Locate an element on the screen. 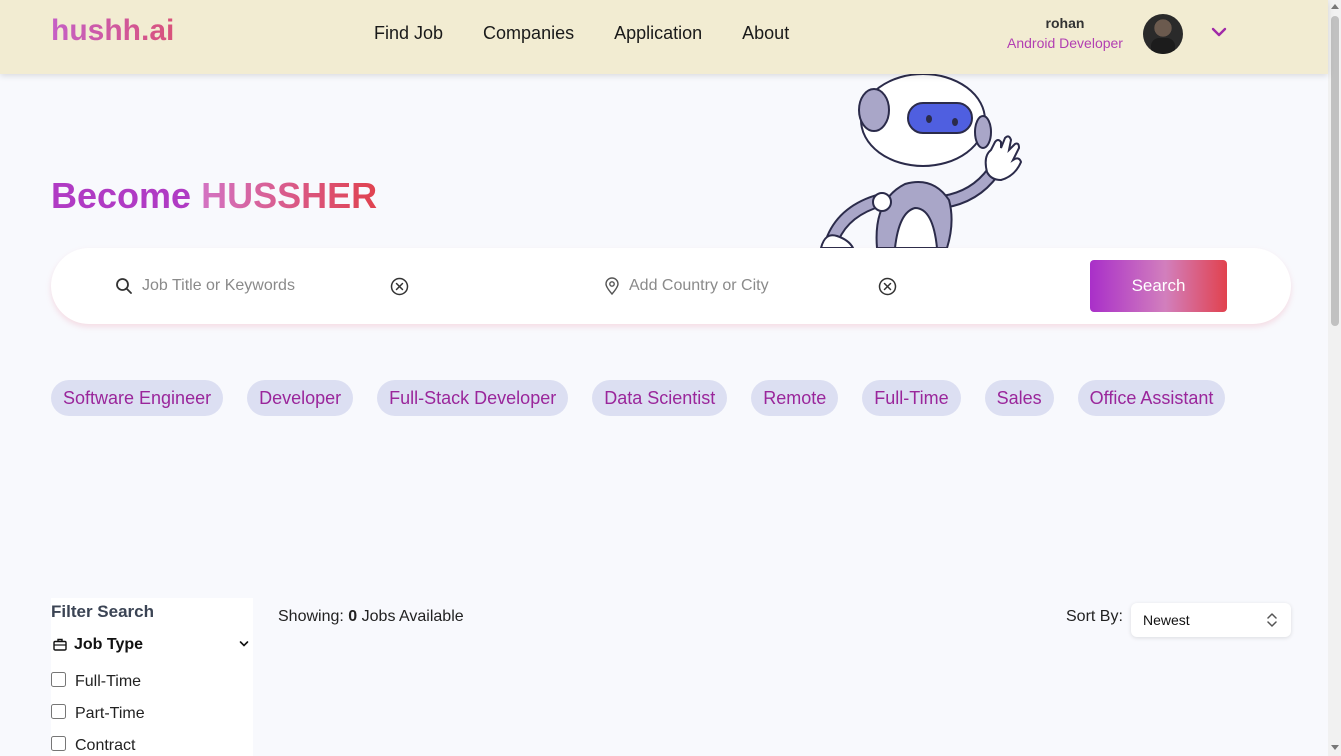 Image resolution: width=1341 pixels, height=756 pixels. nav-application: Application is located at coordinates (658, 33).